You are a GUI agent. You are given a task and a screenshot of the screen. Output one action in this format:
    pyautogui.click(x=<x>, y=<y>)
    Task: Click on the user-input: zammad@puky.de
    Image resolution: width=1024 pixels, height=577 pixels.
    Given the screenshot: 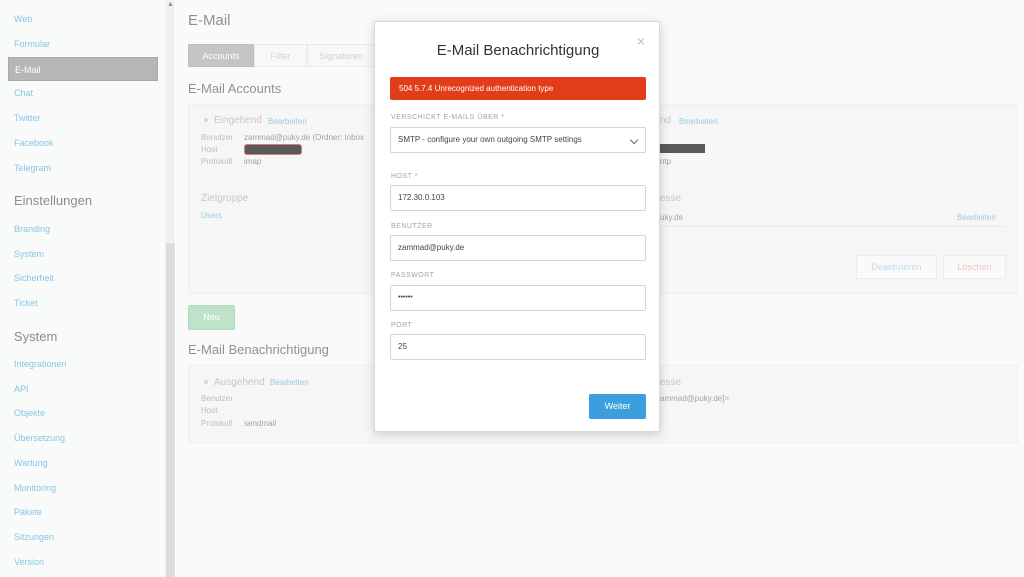 What is the action you would take?
    pyautogui.click(x=518, y=248)
    